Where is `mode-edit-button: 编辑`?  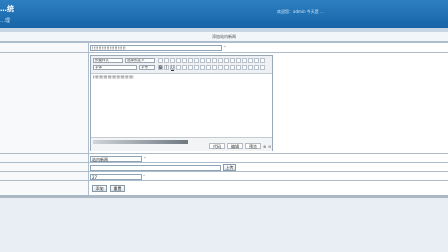
mode-edit-button: 编辑 is located at coordinates (235, 146).